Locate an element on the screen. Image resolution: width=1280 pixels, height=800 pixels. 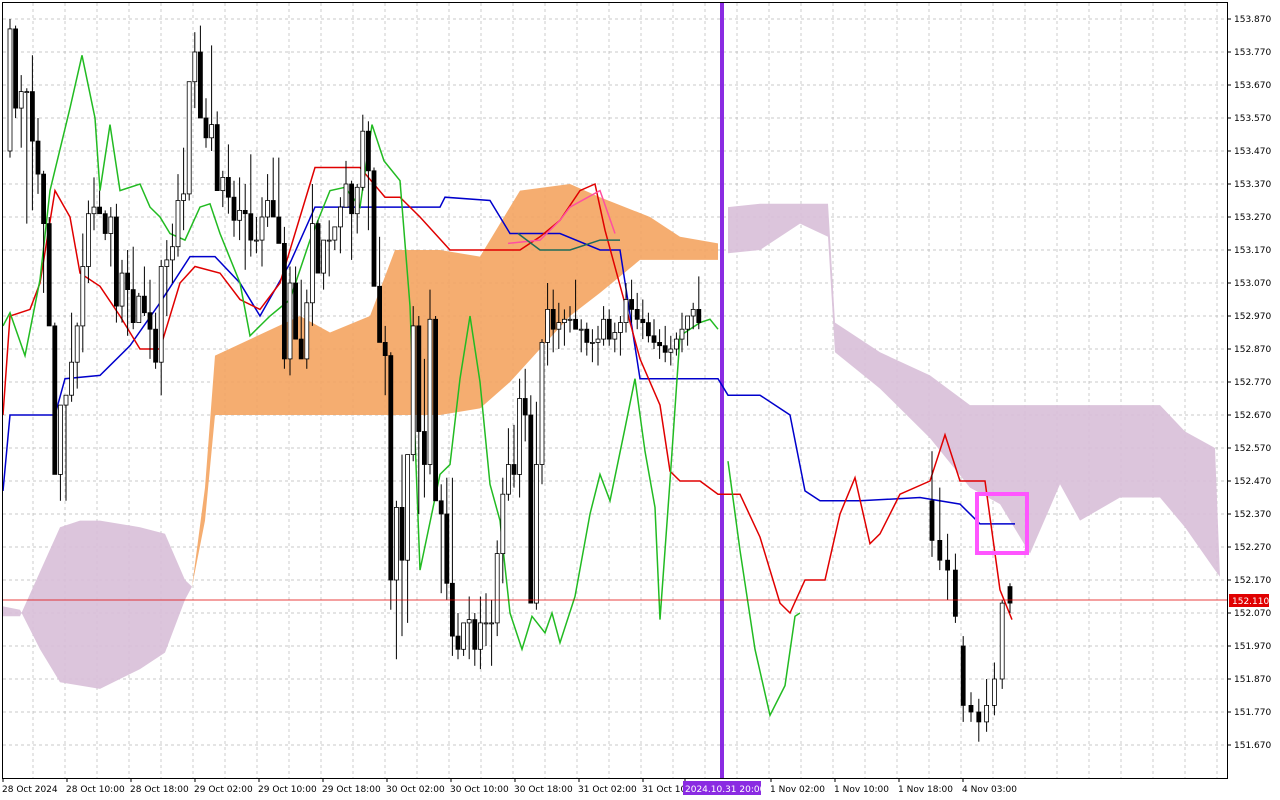
y-tick-label: 153.270 is located at coordinates (1252, 218).